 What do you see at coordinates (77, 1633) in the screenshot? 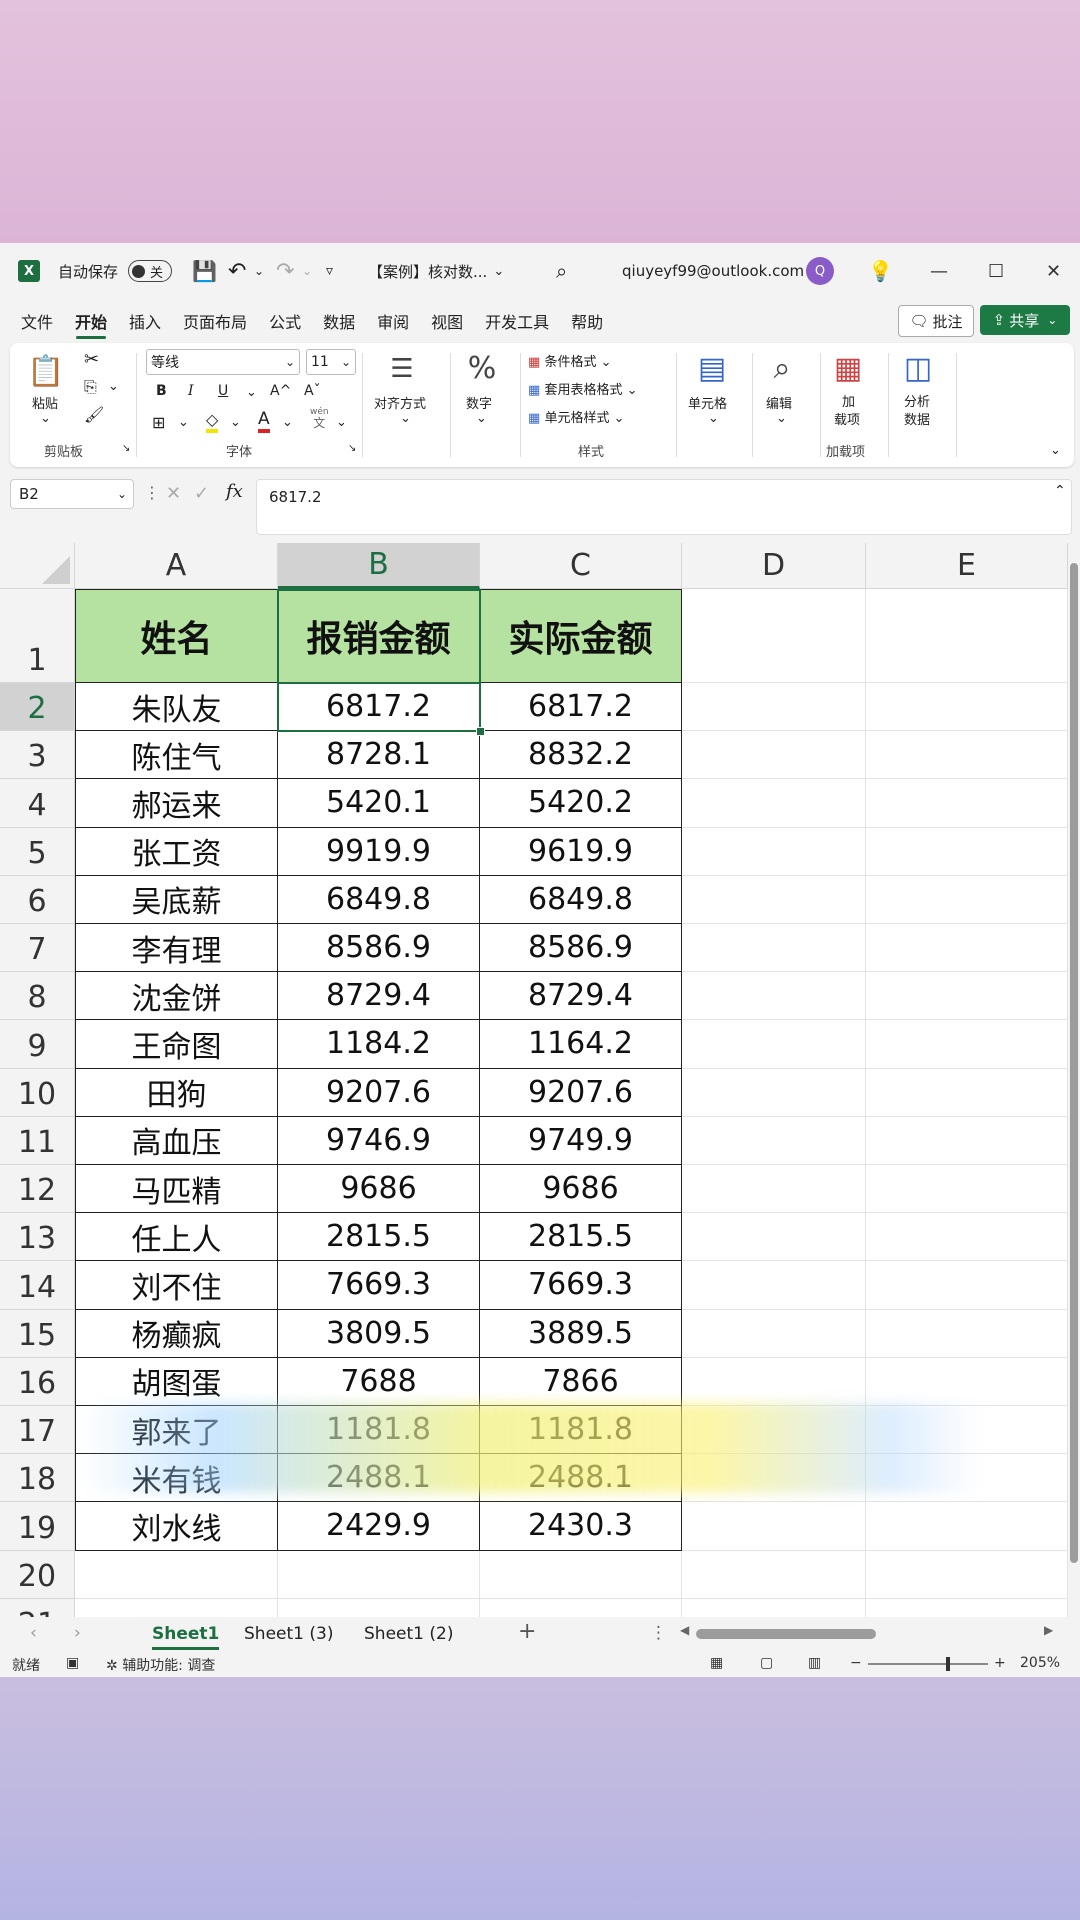
I see `next-sheet-icon: ›` at bounding box center [77, 1633].